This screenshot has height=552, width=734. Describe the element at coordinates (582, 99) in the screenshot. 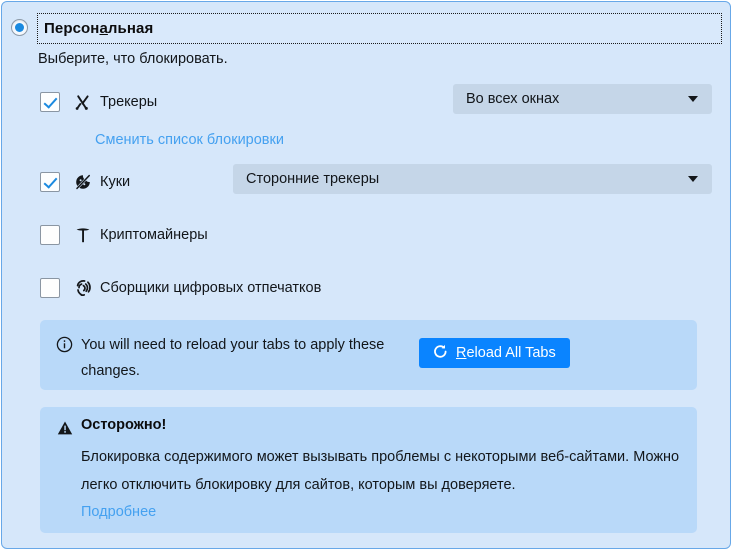

I see `trackers-scope-dropdown: Во всех окнах` at that location.